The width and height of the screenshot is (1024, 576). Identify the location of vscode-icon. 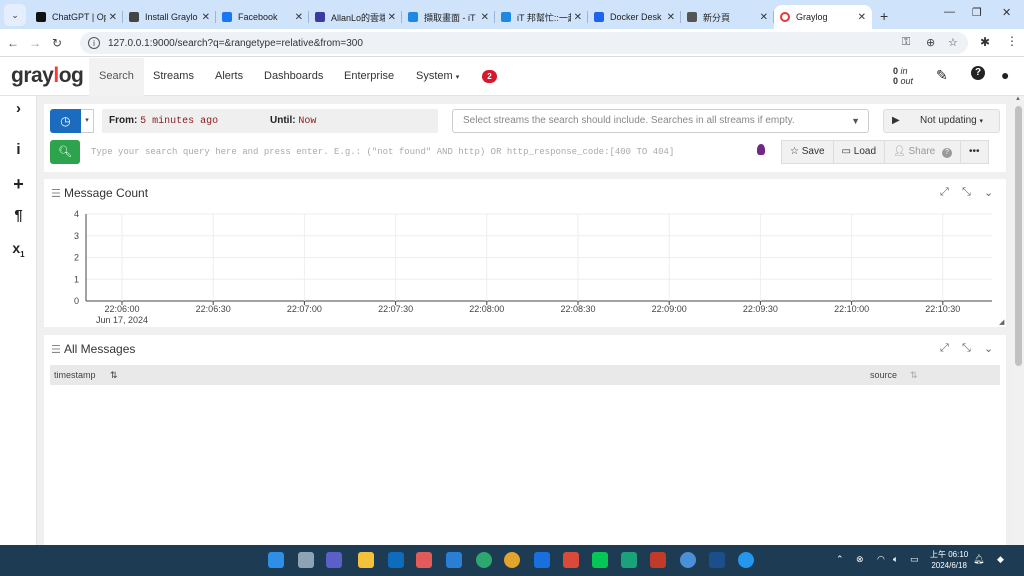
(717, 560).